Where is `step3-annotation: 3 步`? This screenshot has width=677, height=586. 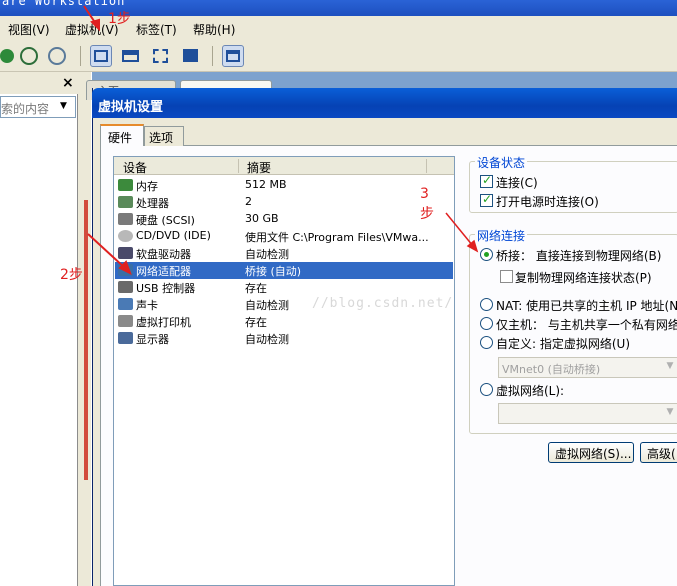 step3-annotation: 3 步 is located at coordinates (427, 204).